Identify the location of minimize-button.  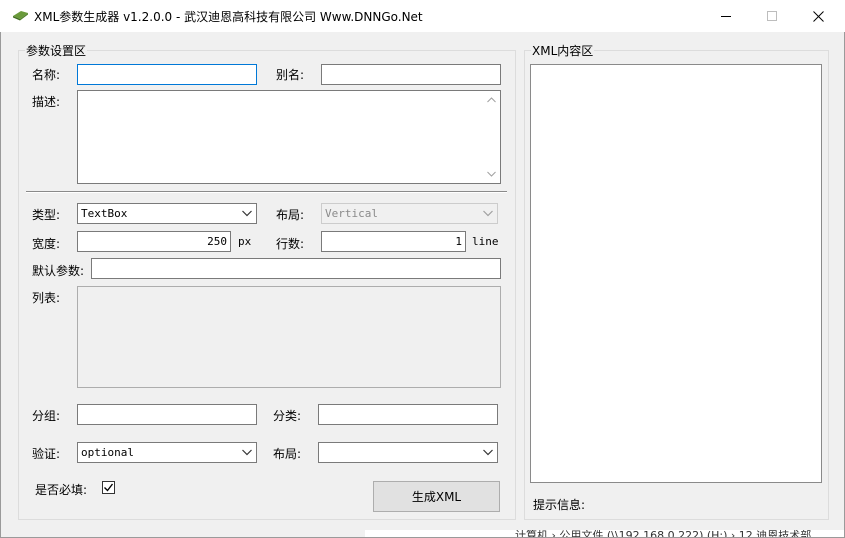
(726, 16).